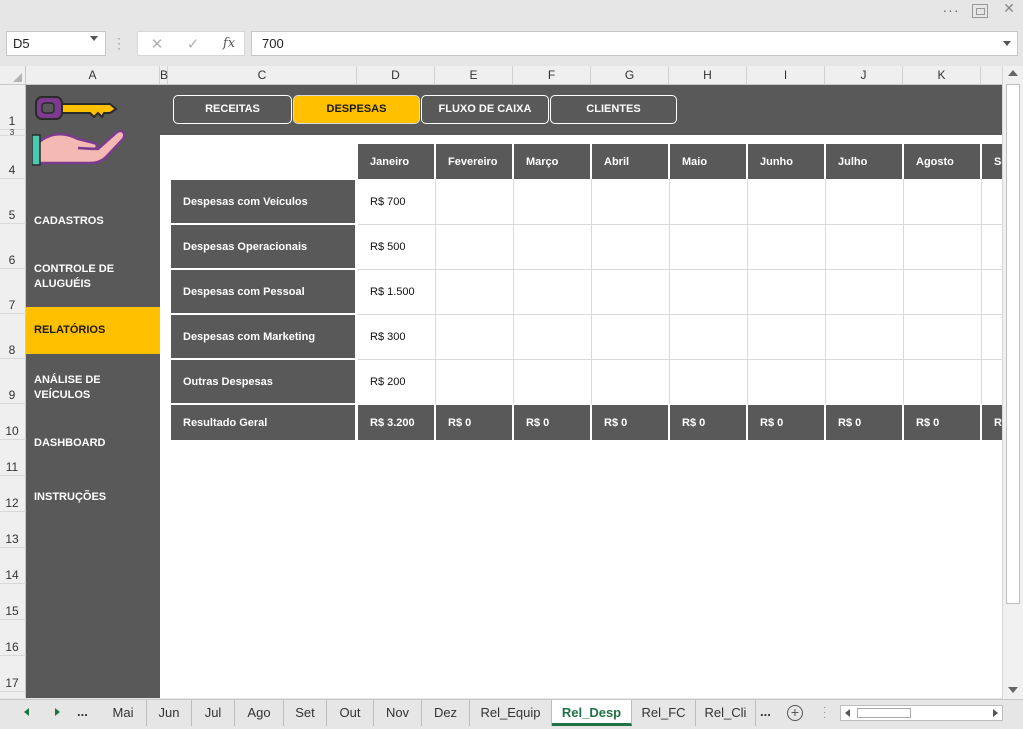 This screenshot has width=1023, height=729. Describe the element at coordinates (1007, 43) in the screenshot. I see `expand-formula-icon` at that location.